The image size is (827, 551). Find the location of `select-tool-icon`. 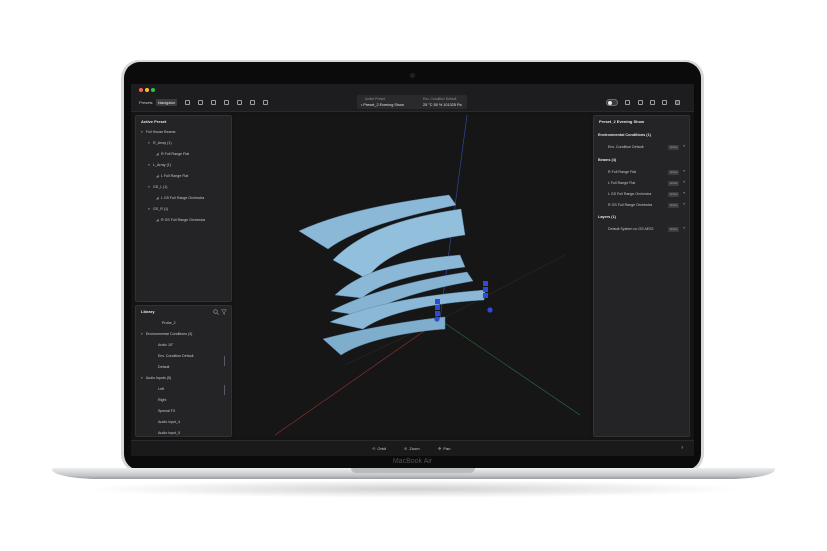

select-tool-icon is located at coordinates (187, 102).